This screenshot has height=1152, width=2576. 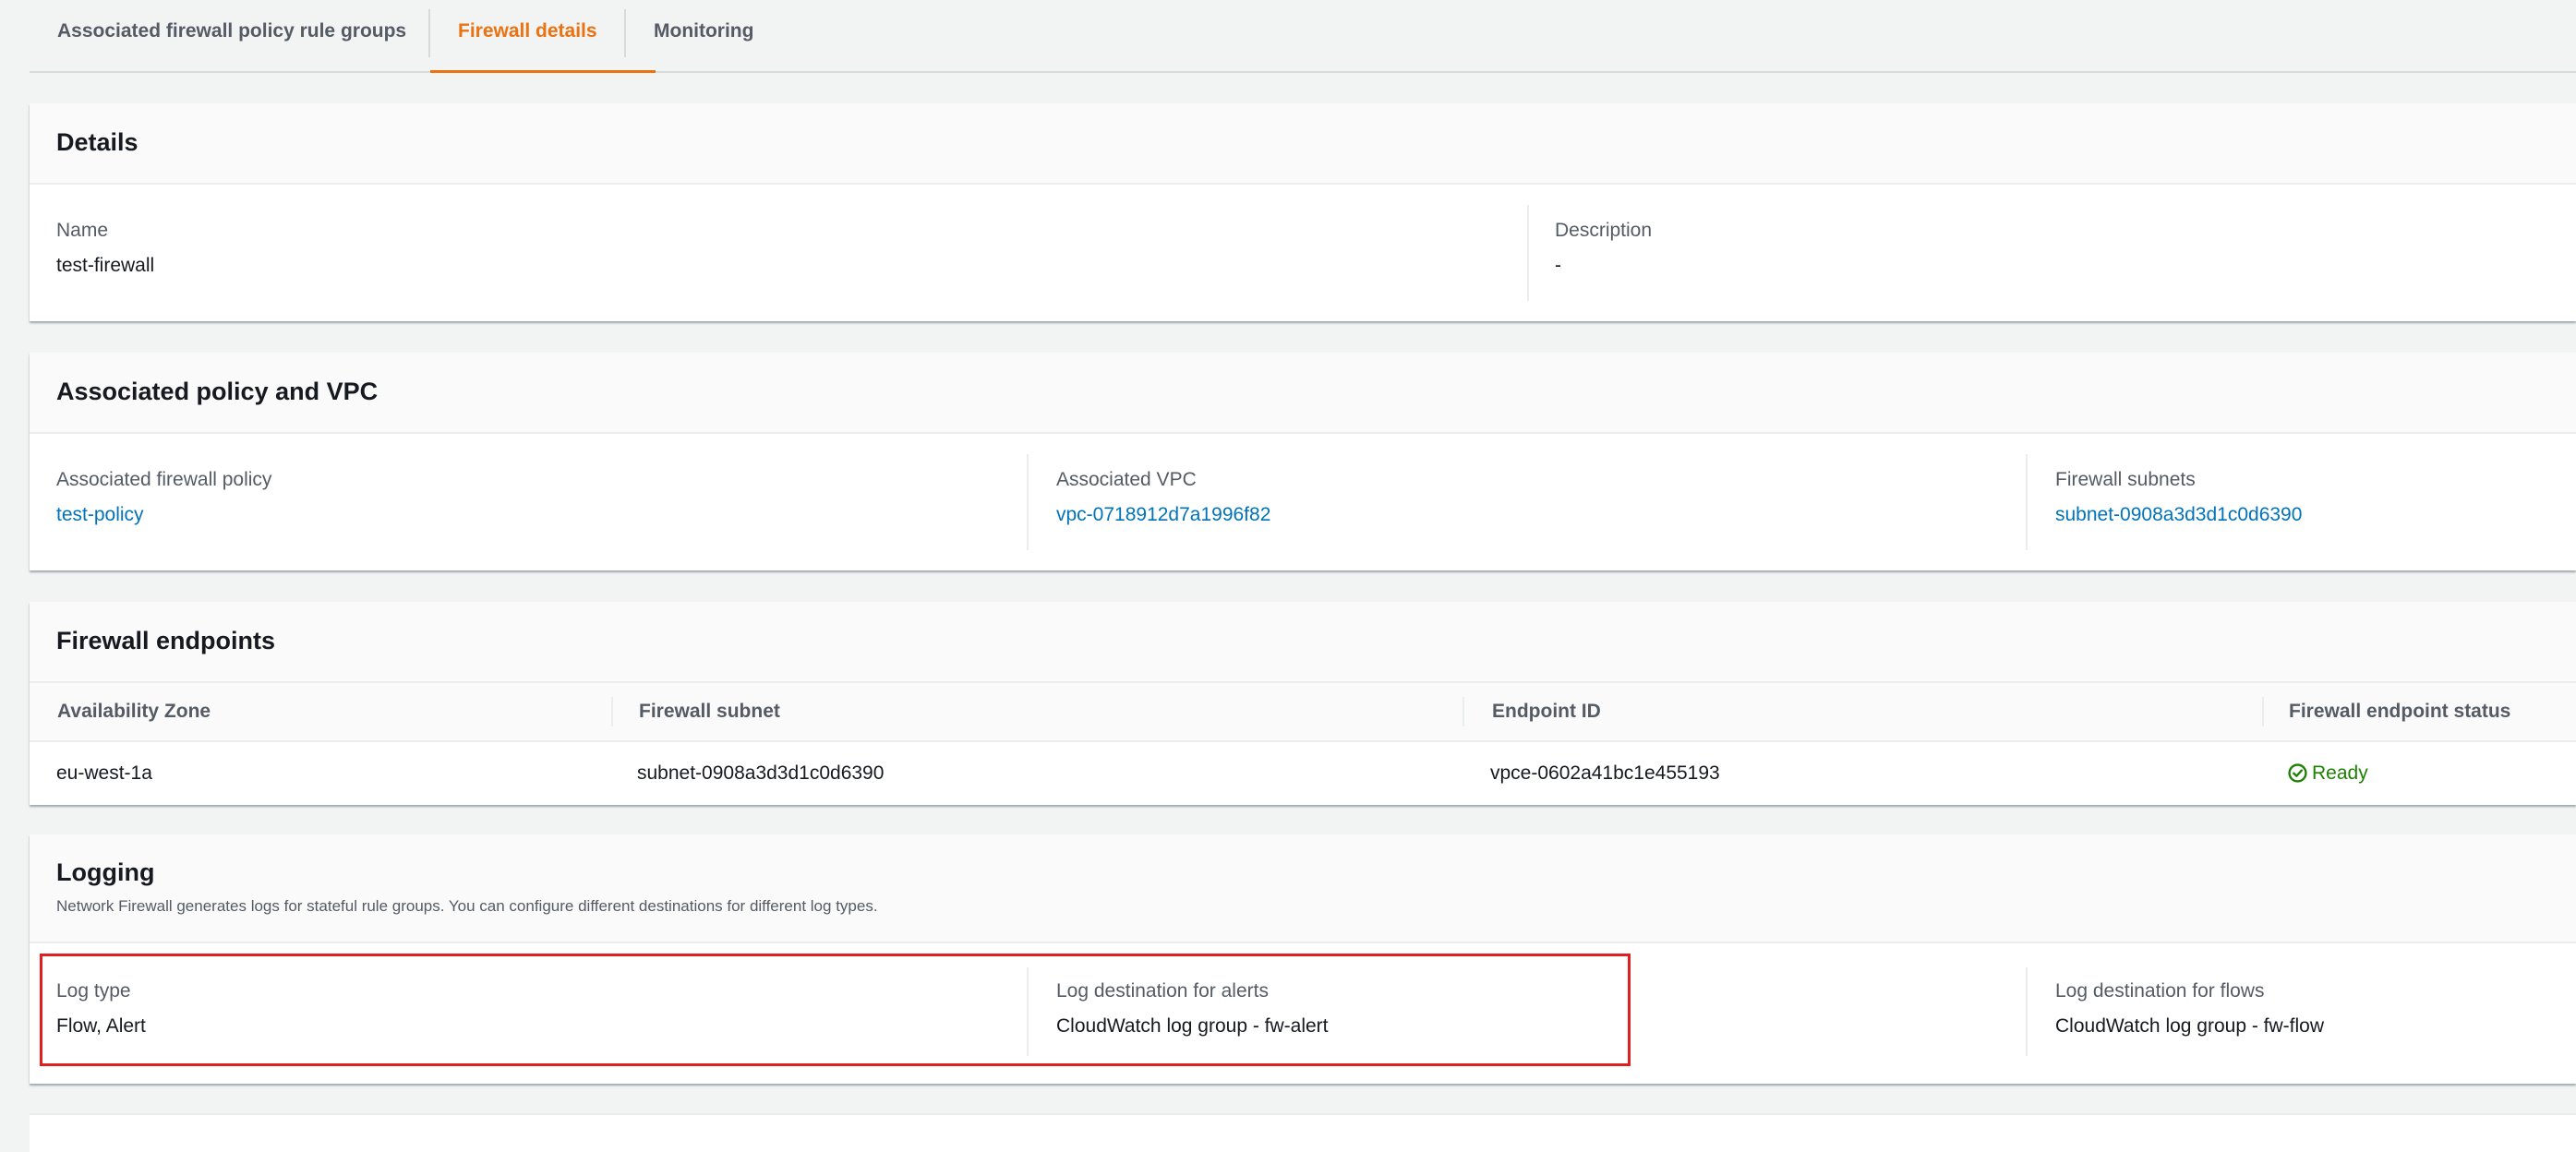 What do you see at coordinates (1163, 515) in the screenshot?
I see `vpc-link: vpc-0718912d7a1996f82` at bounding box center [1163, 515].